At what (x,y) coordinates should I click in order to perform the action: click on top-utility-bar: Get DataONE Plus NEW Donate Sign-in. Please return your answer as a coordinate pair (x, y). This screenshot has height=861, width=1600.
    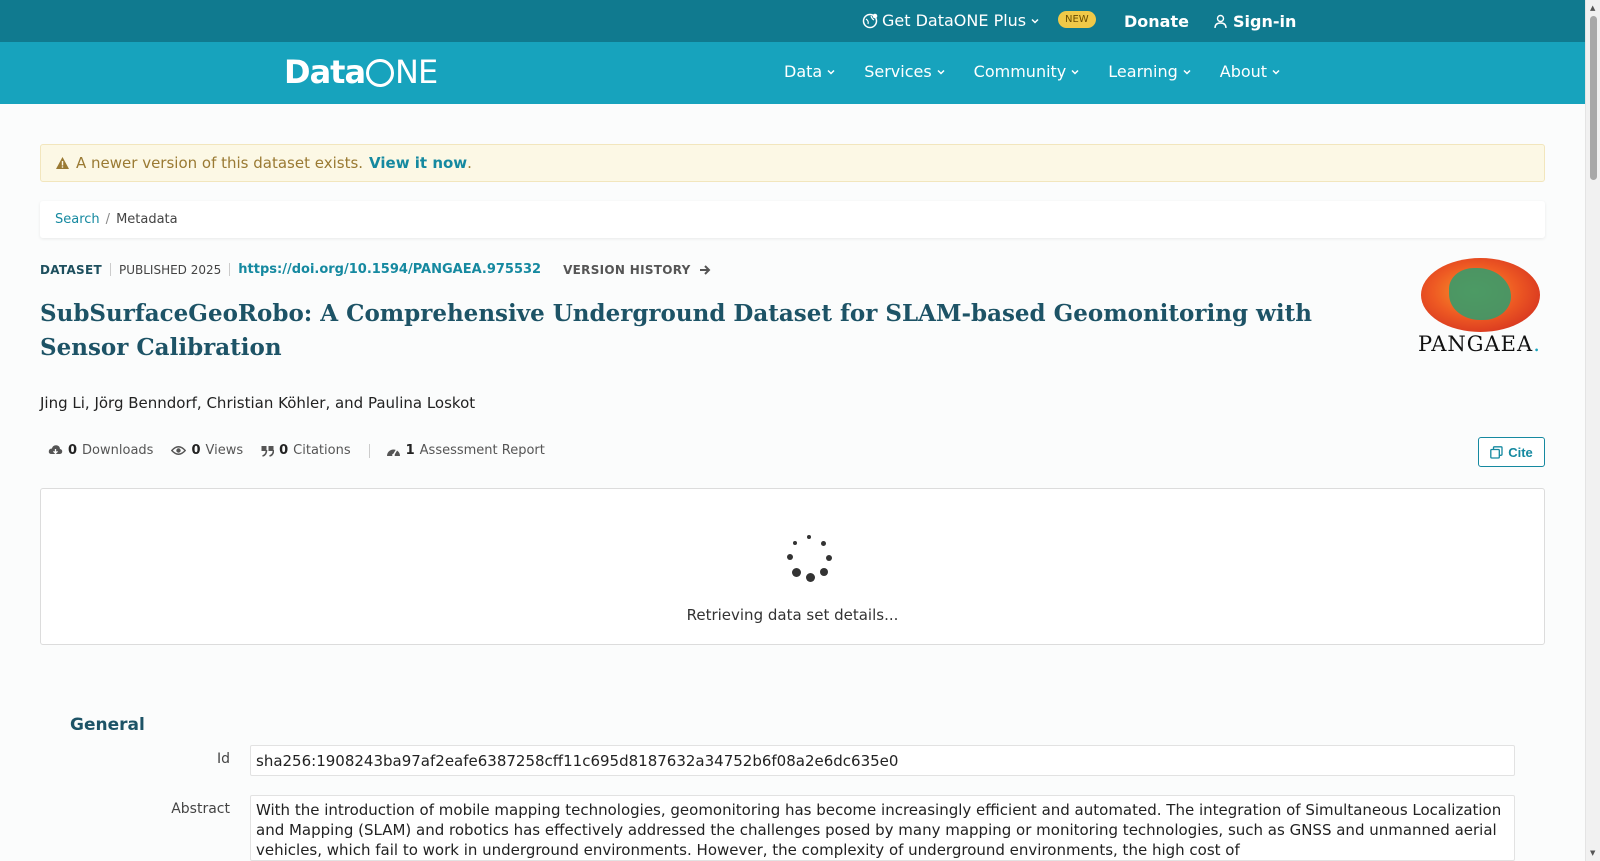
    Looking at the image, I should click on (792, 21).